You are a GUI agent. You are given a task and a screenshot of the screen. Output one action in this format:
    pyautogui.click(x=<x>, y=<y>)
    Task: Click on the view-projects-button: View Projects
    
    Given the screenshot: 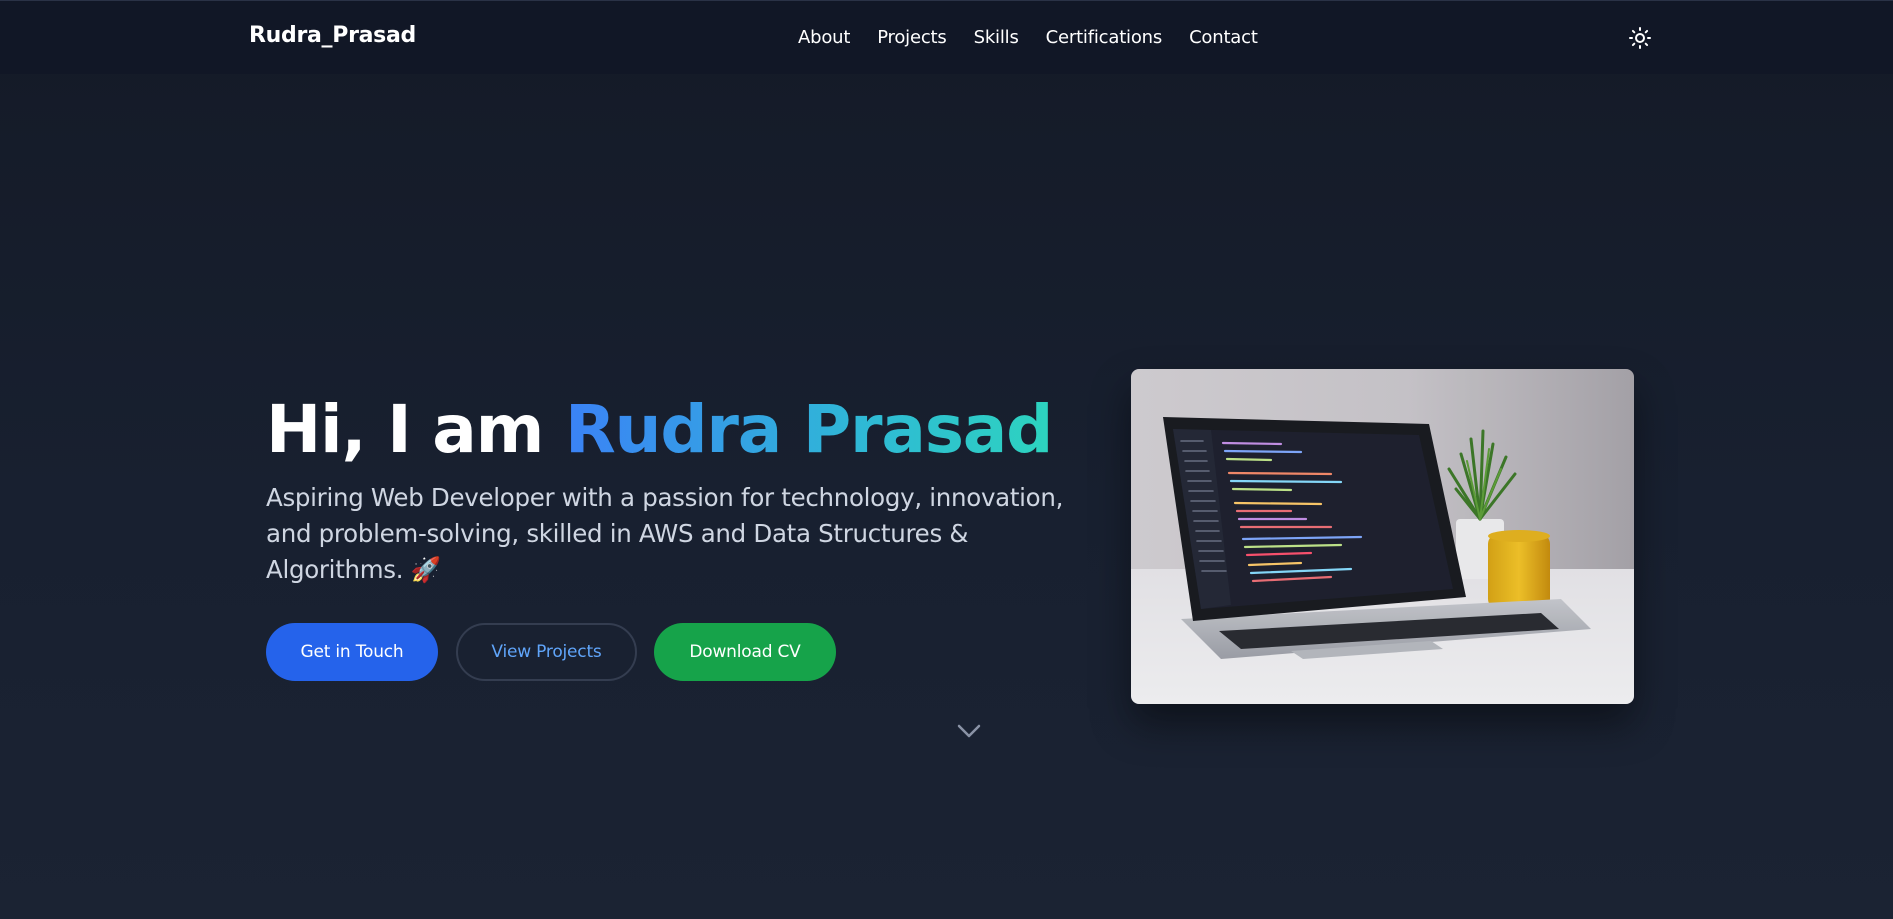 What is the action you would take?
    pyautogui.click(x=546, y=652)
    